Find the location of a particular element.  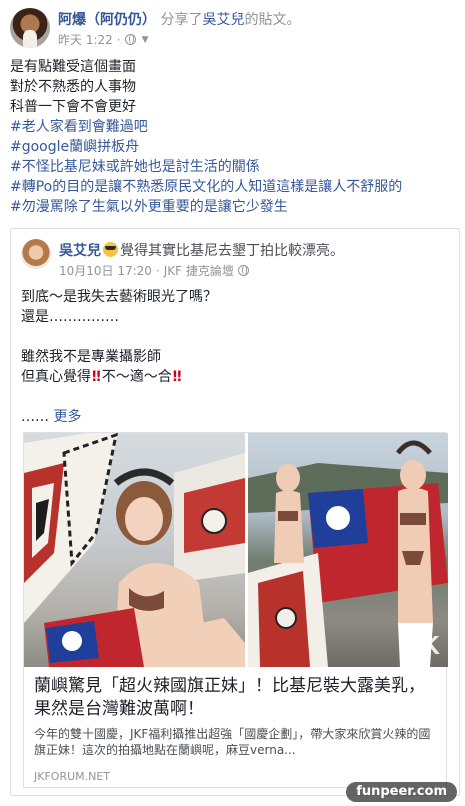

author-name-link: 阿爆（阿仍仍） is located at coordinates (107, 20).